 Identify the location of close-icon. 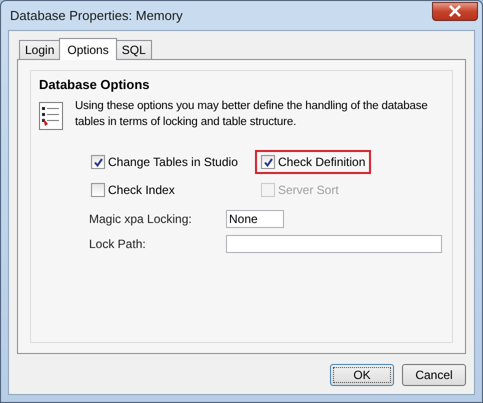
(455, 11).